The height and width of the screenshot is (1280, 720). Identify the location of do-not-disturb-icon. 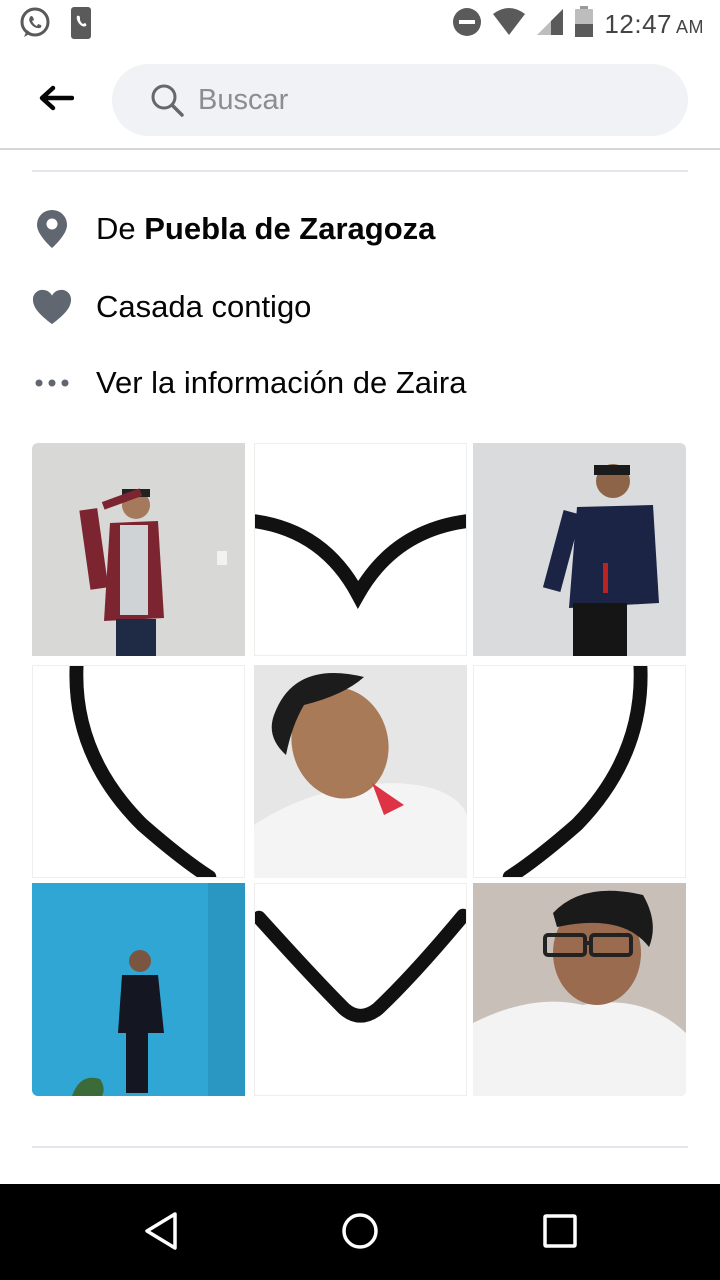
(467, 24).